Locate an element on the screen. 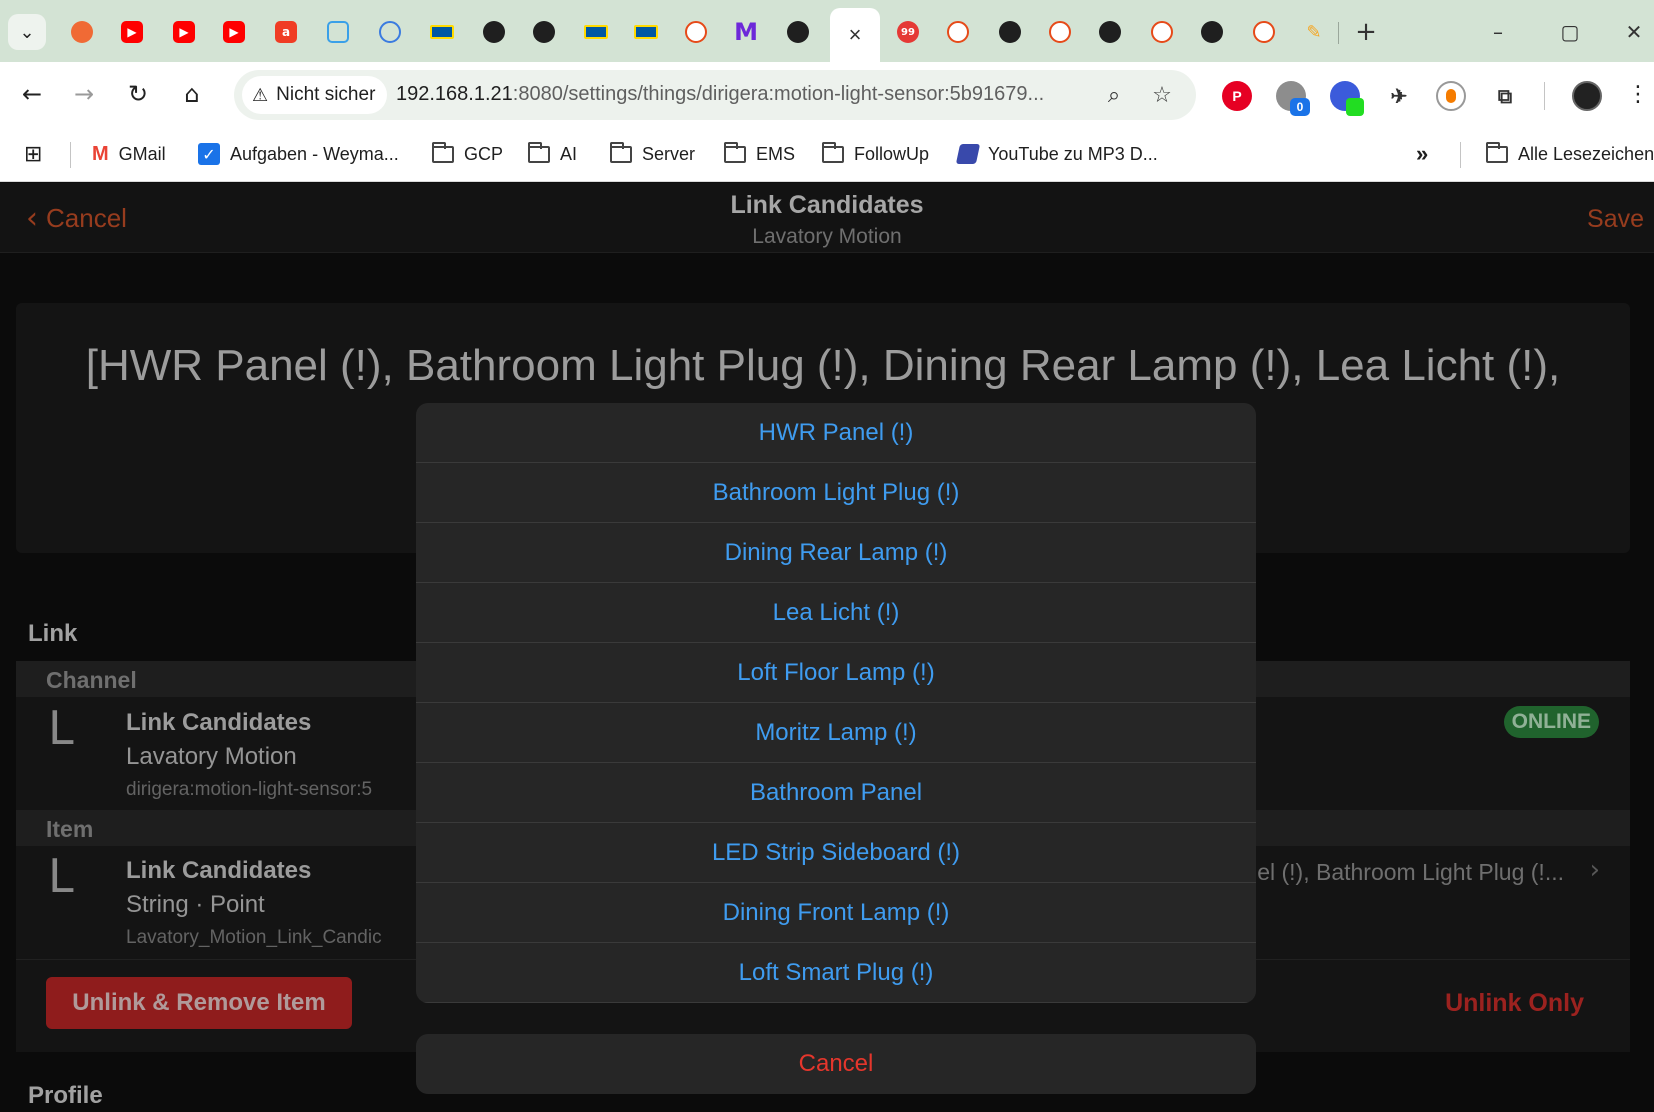 The height and width of the screenshot is (1112, 1654). youtube-icon: ▶ is located at coordinates (234, 32).